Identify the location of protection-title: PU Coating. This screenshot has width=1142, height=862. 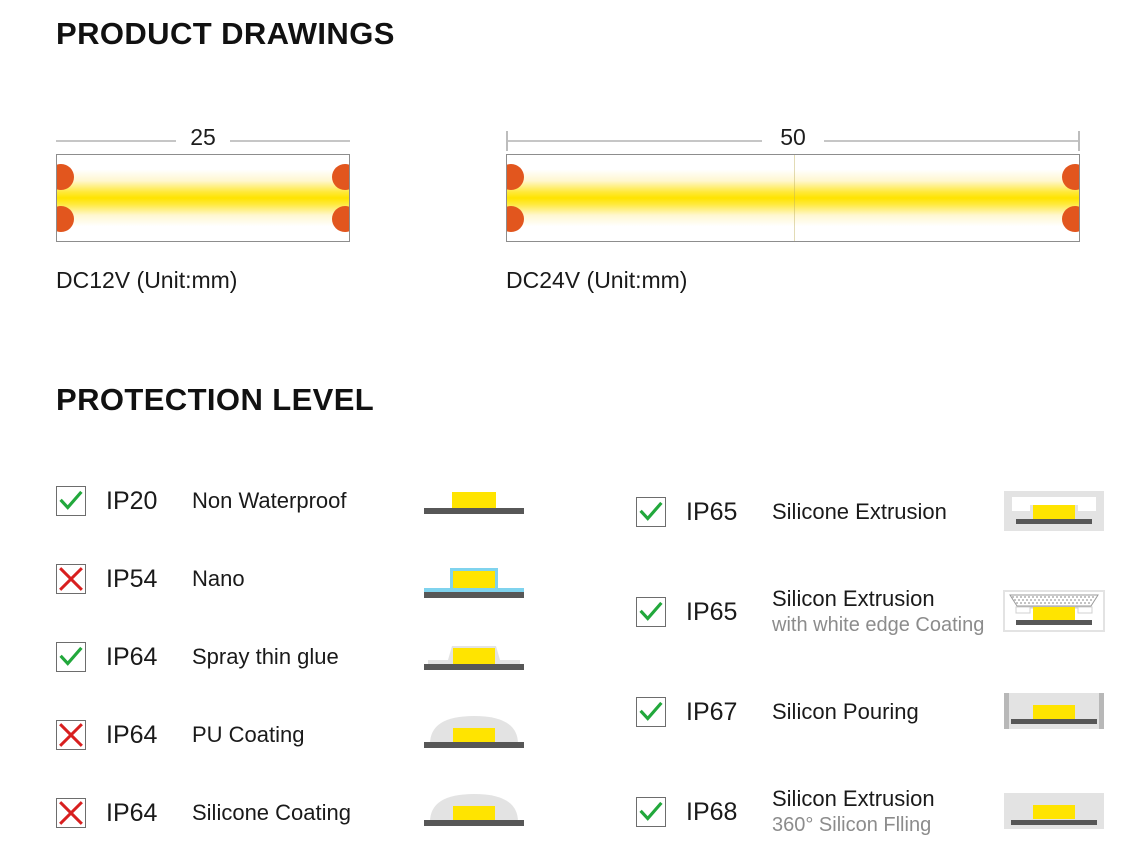
(248, 734).